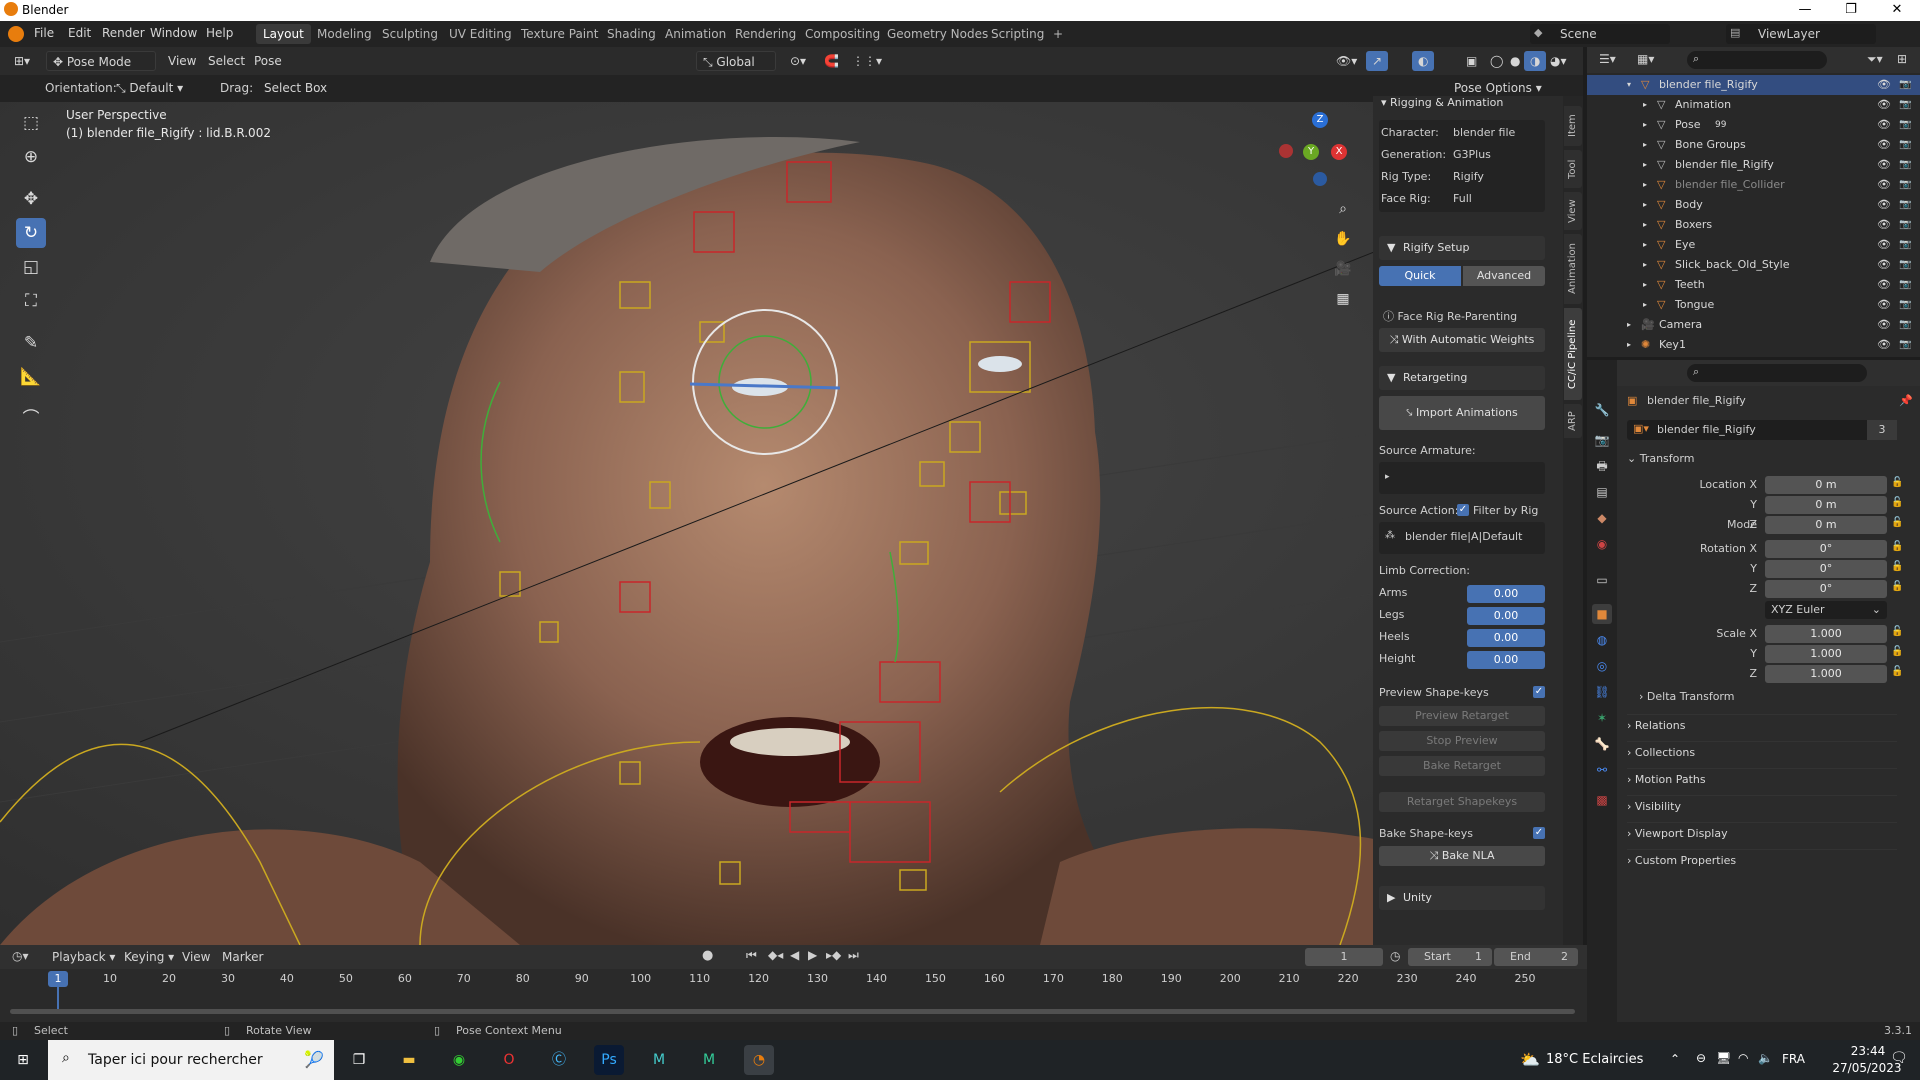  I want to click on tray-chevron-icon: ⌃, so click(1675, 1059).